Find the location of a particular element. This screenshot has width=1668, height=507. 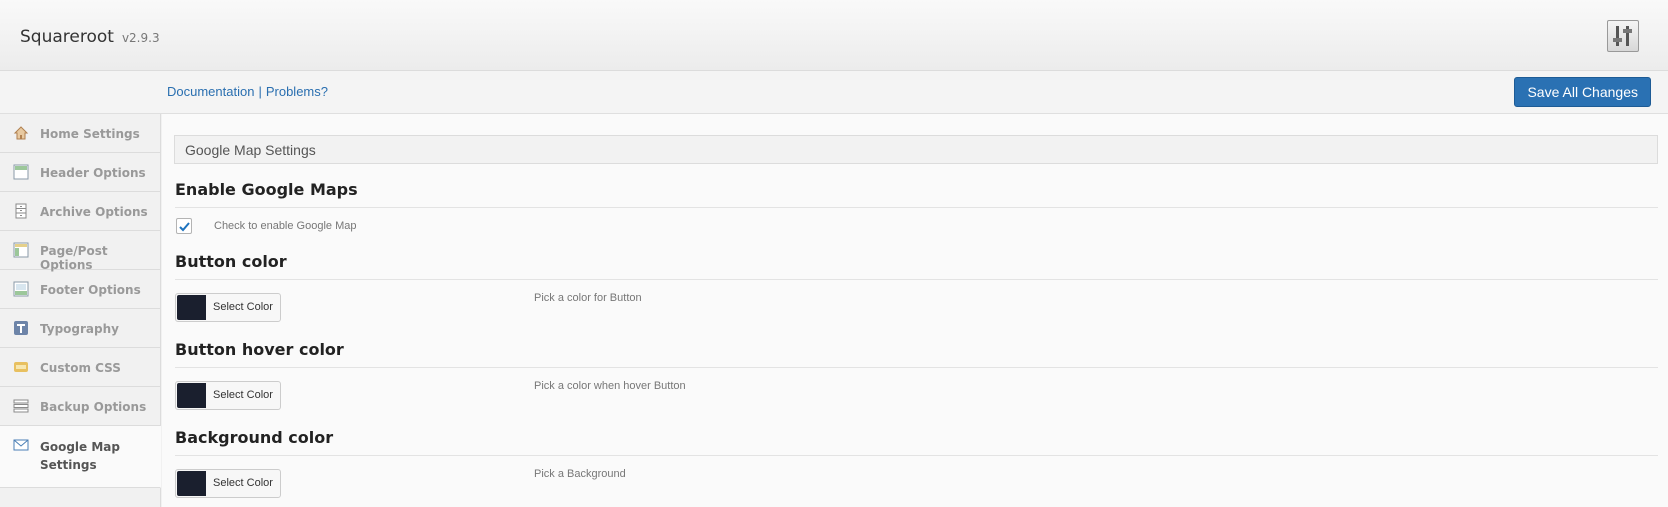

background-color-description: Pick a Background is located at coordinates (580, 474).